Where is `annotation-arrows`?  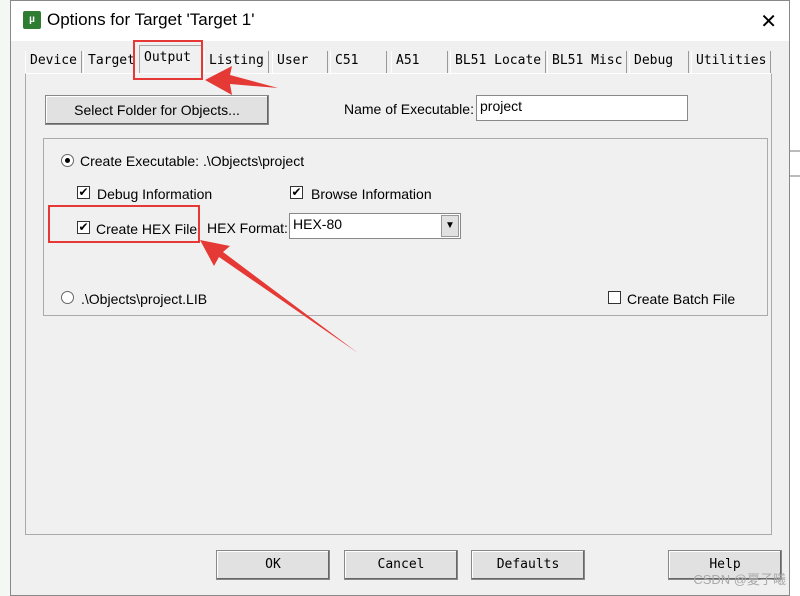
annotation-arrows is located at coordinates (279, 209).